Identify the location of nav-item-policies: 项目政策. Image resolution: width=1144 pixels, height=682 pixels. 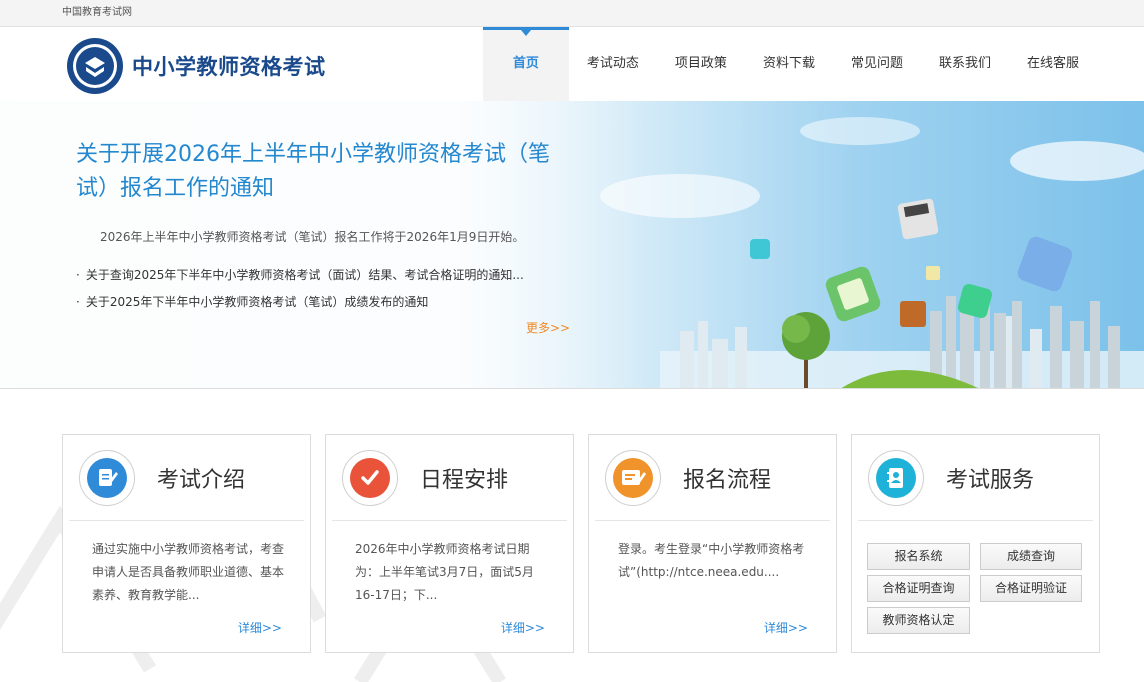
(701, 64).